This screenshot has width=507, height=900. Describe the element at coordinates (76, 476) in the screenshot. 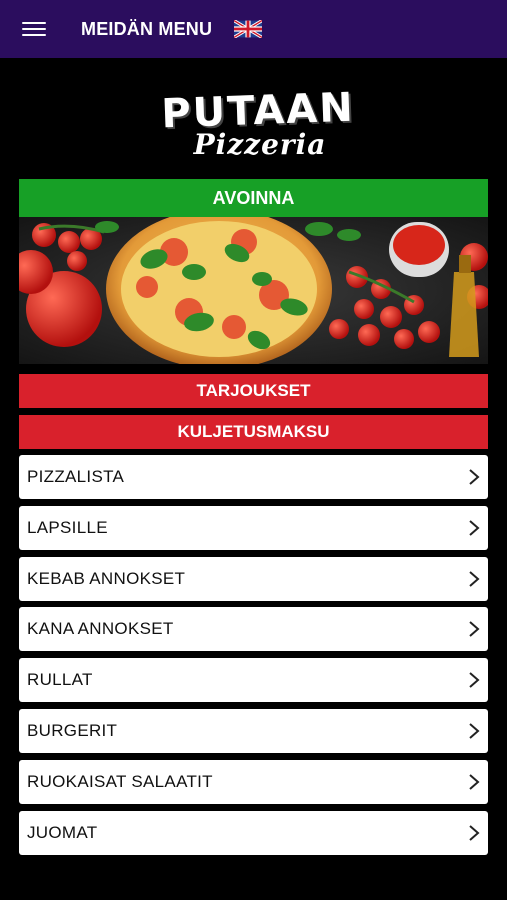

I see `menu-item-label: PIZZALISTA` at that location.